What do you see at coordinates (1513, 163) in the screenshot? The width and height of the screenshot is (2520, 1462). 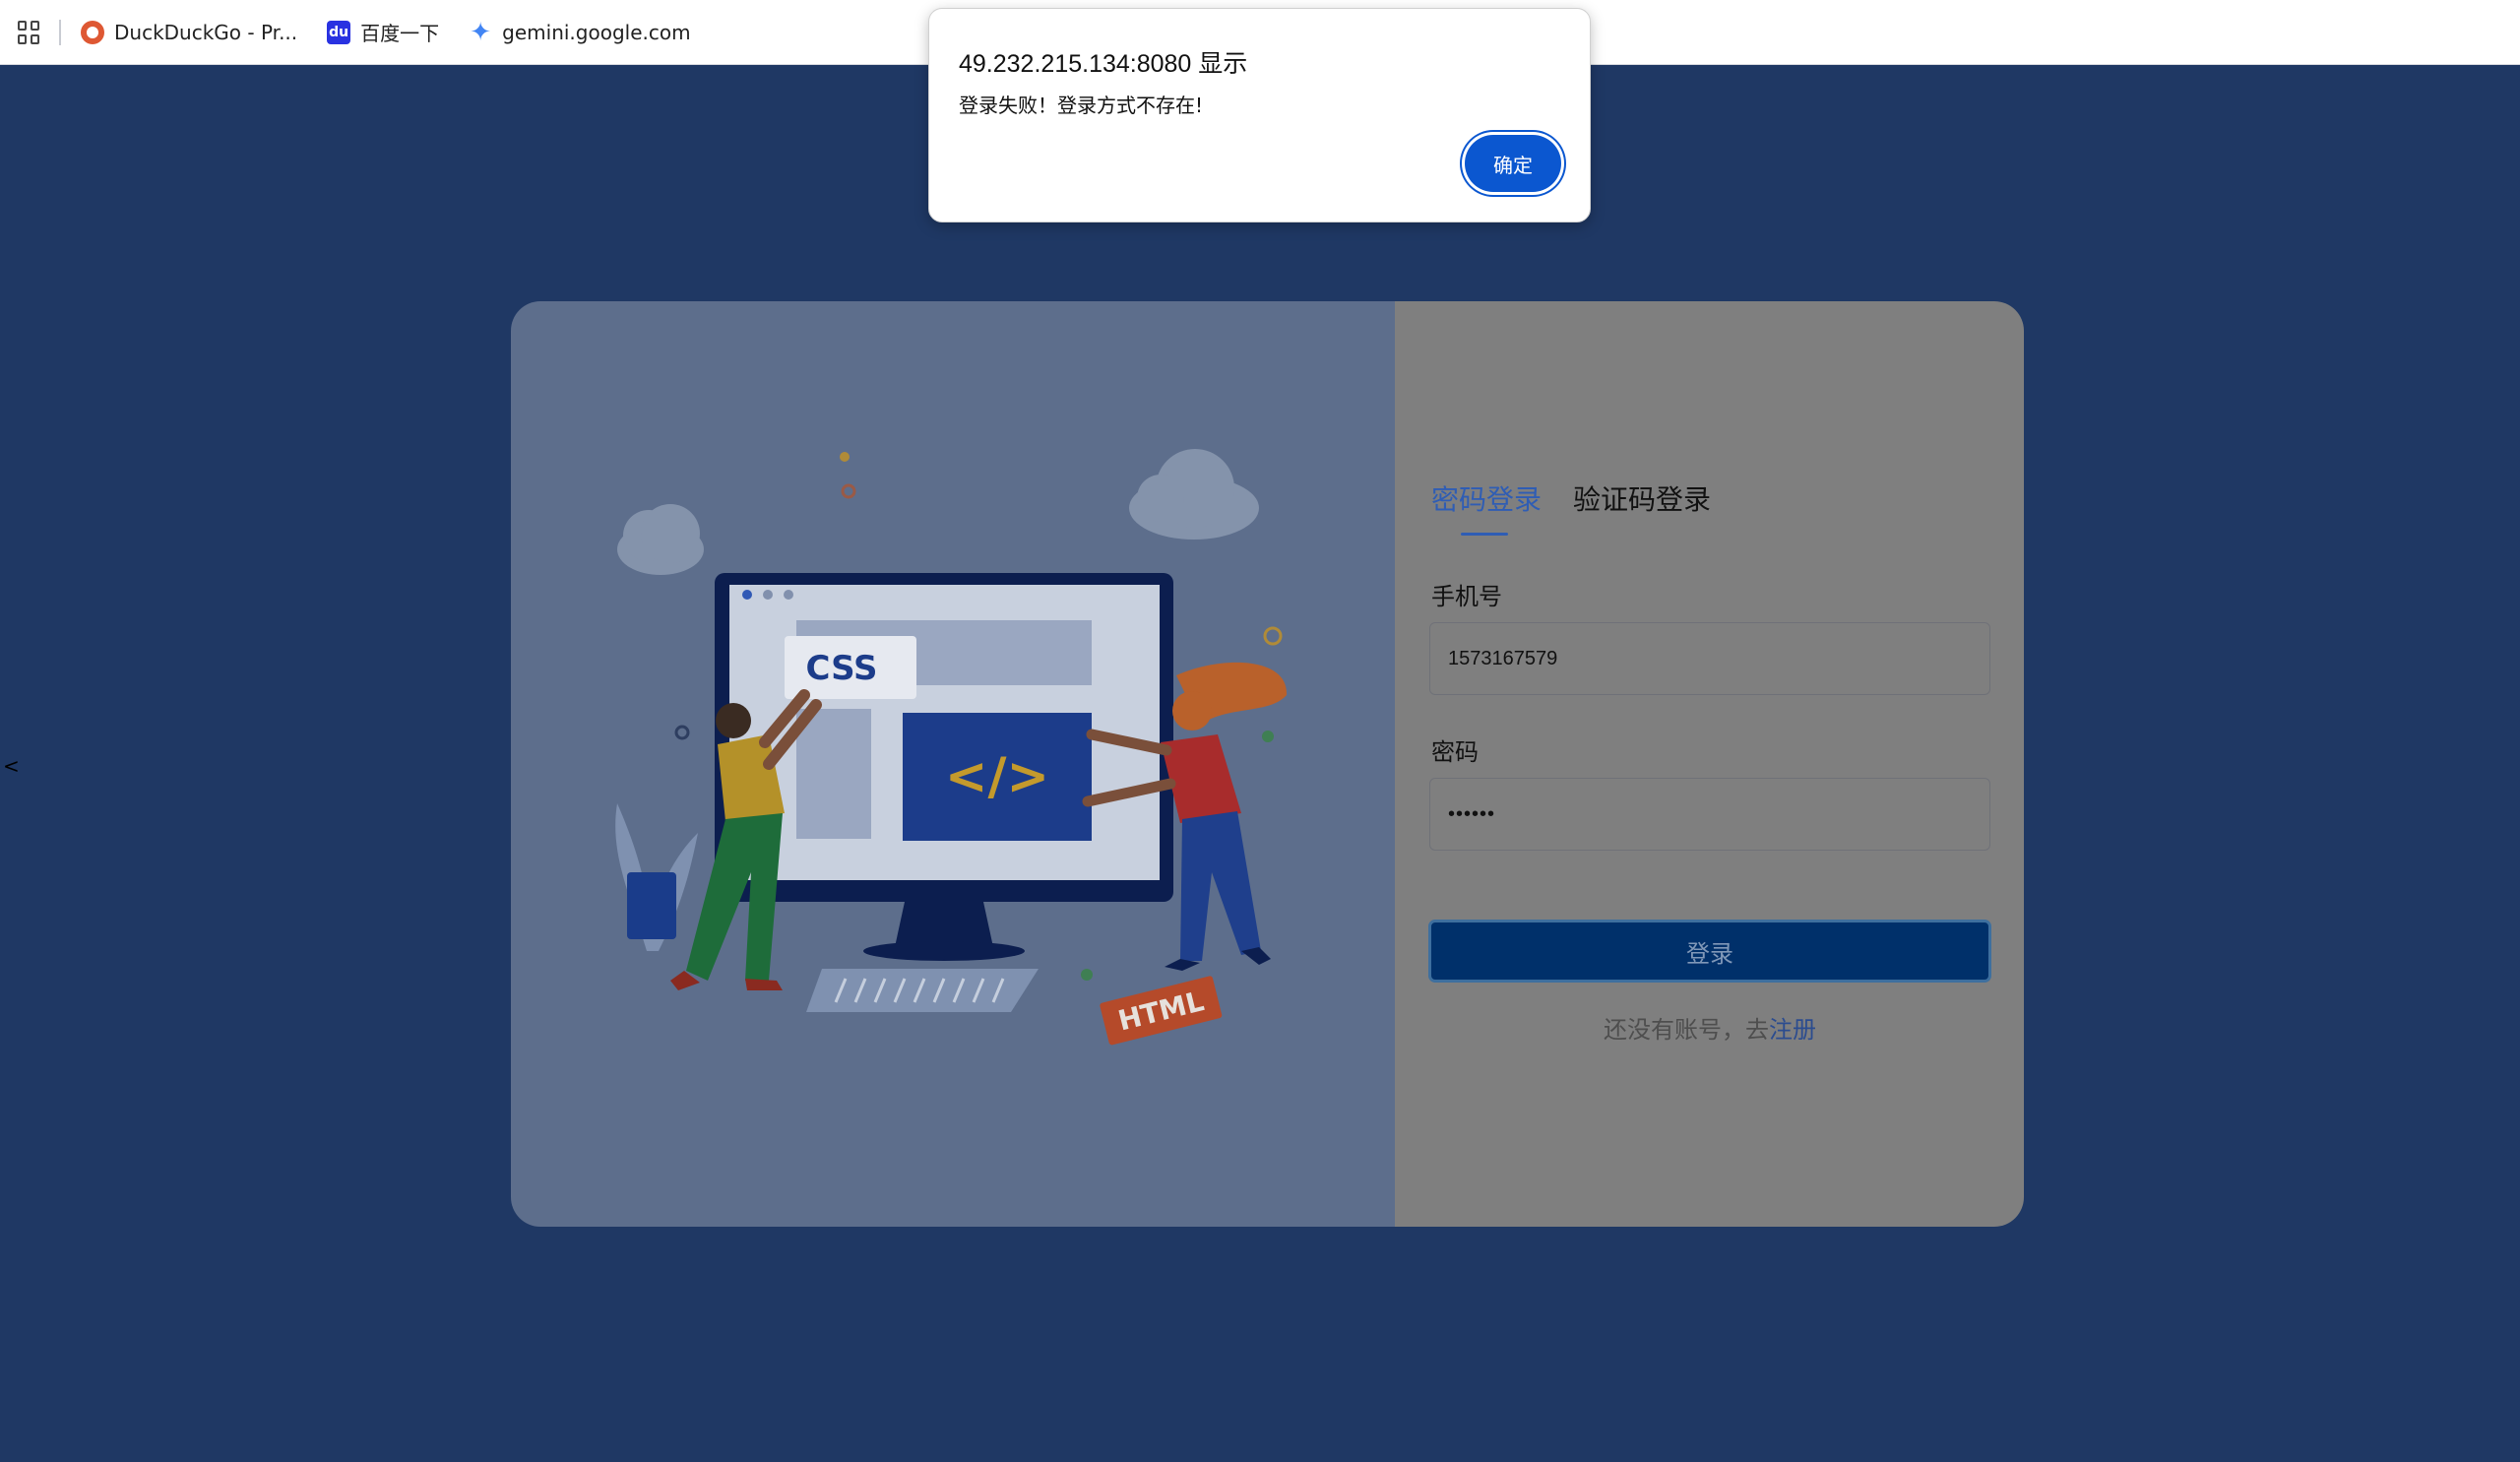 I see `alert-ok-button: 确定` at bounding box center [1513, 163].